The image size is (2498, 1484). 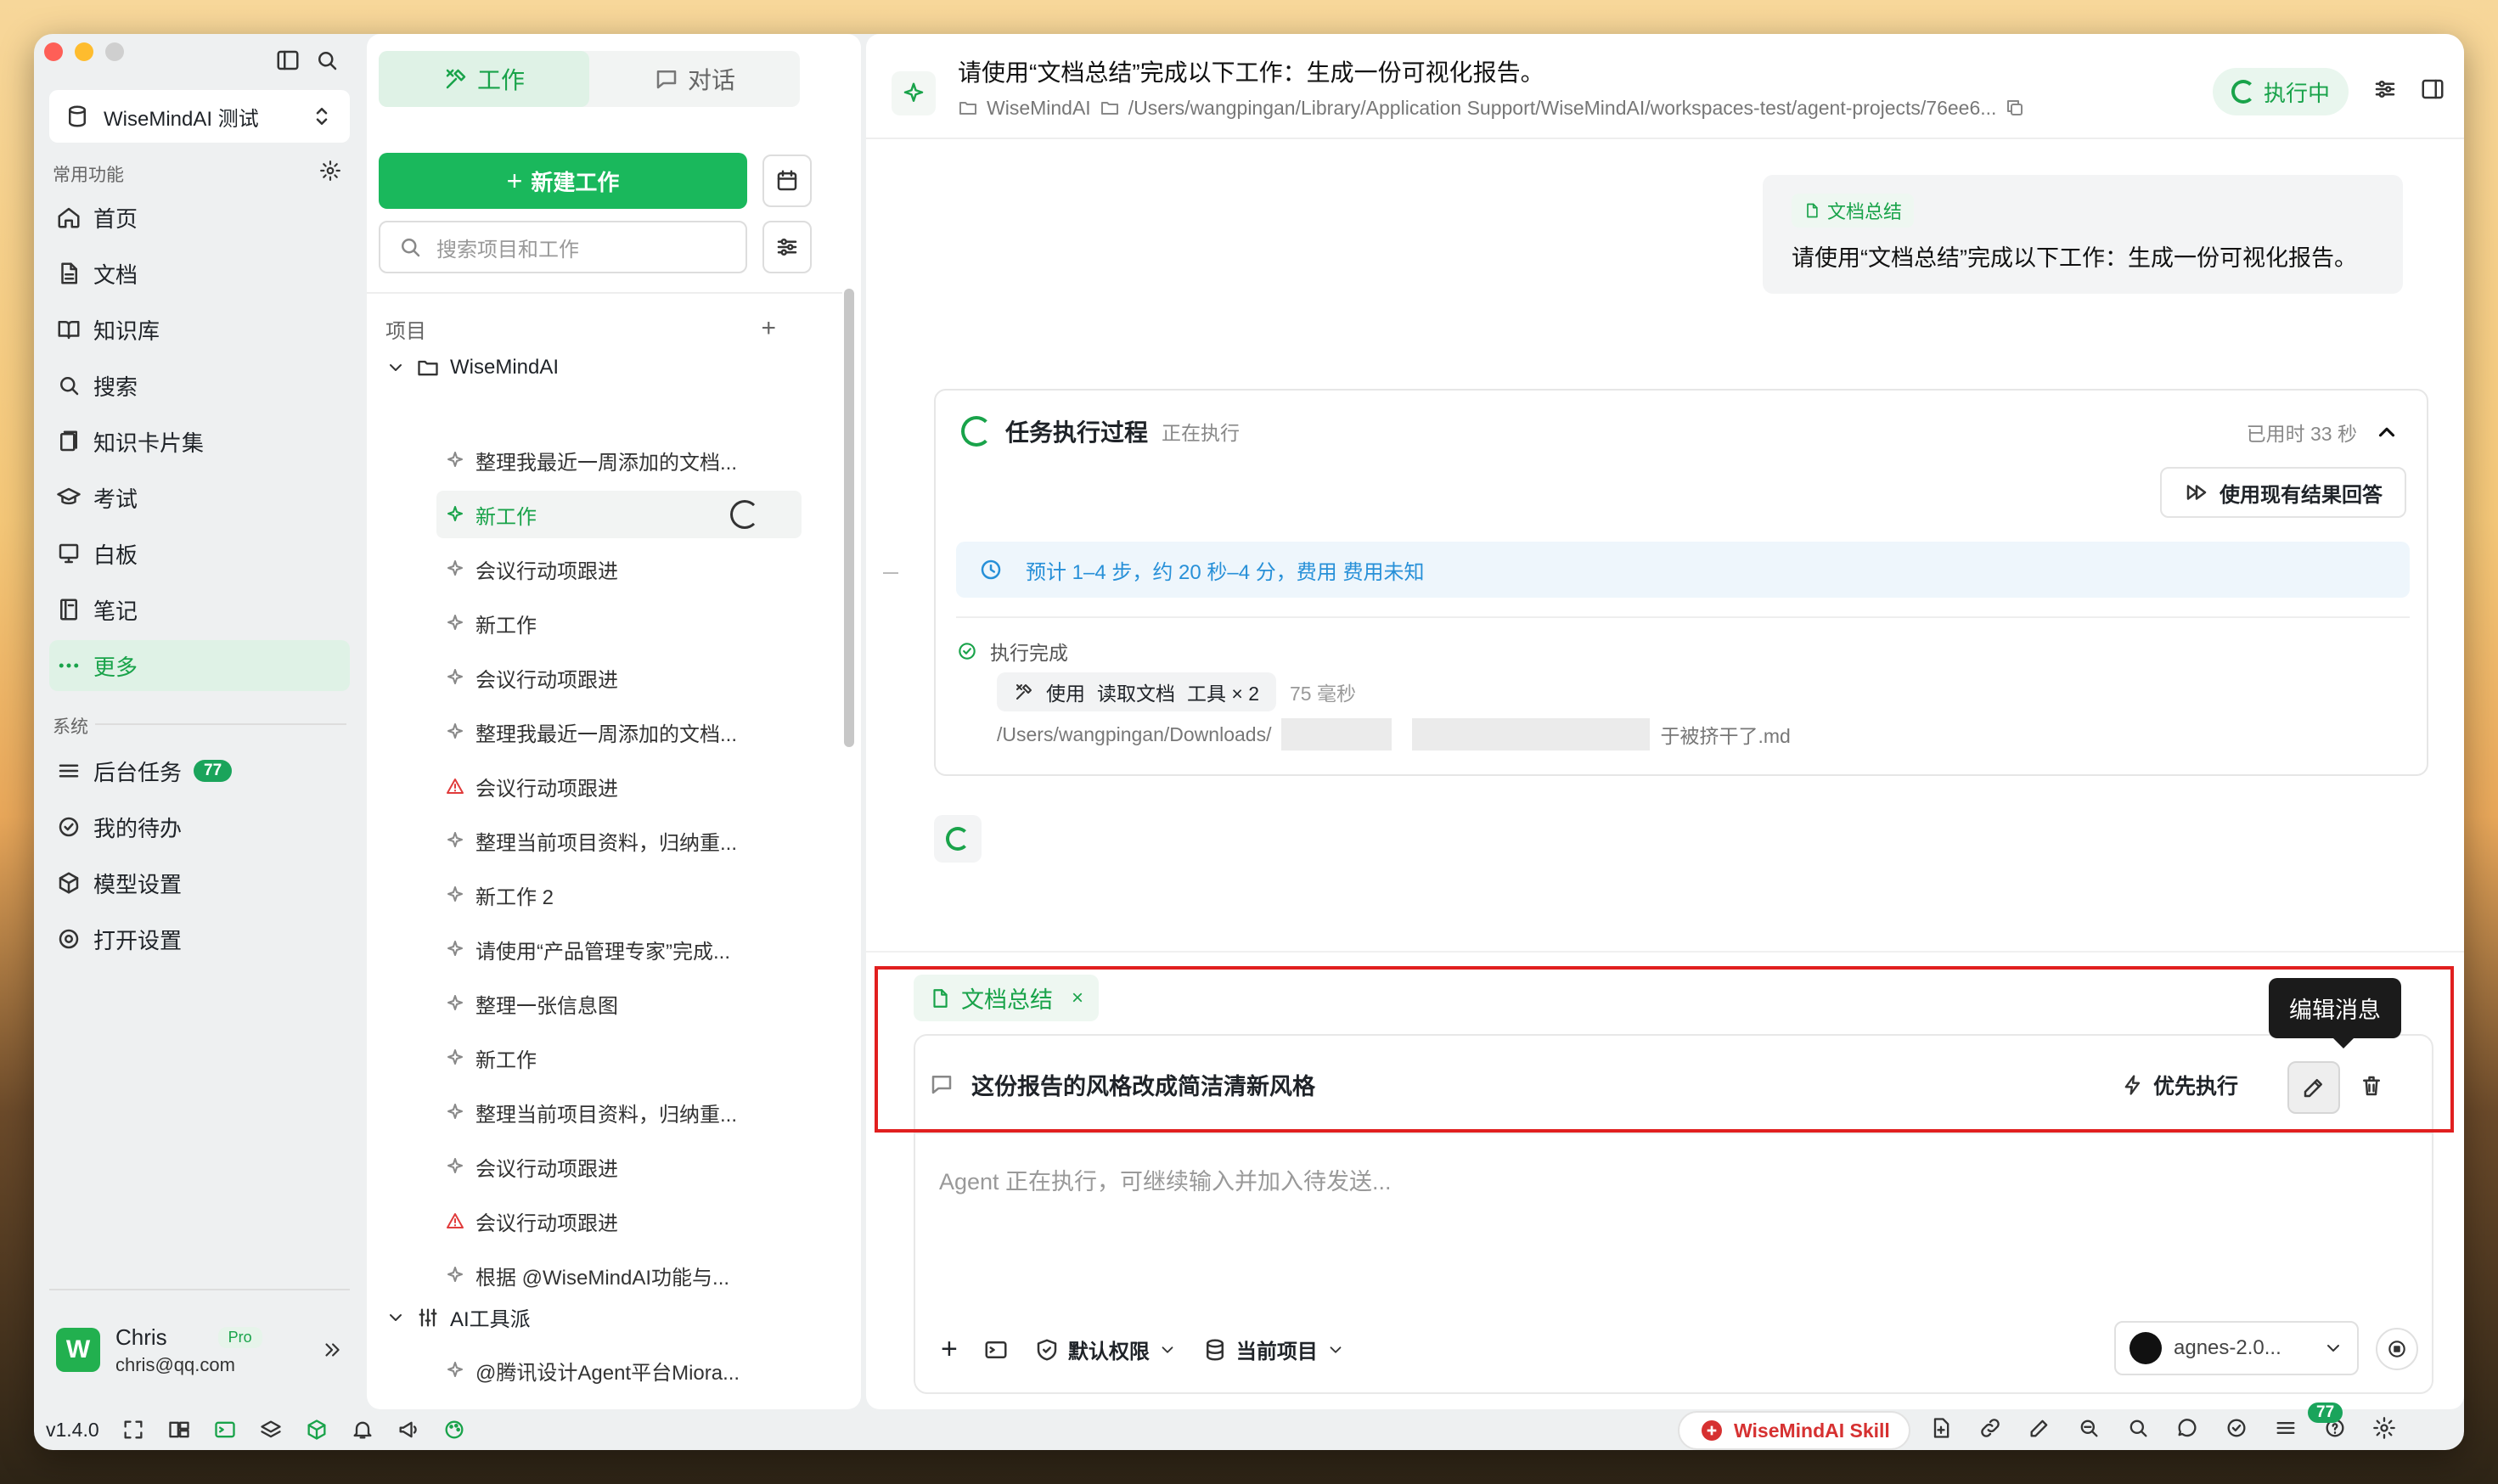 What do you see at coordinates (2089, 1428) in the screenshot?
I see `search-text-icon` at bounding box center [2089, 1428].